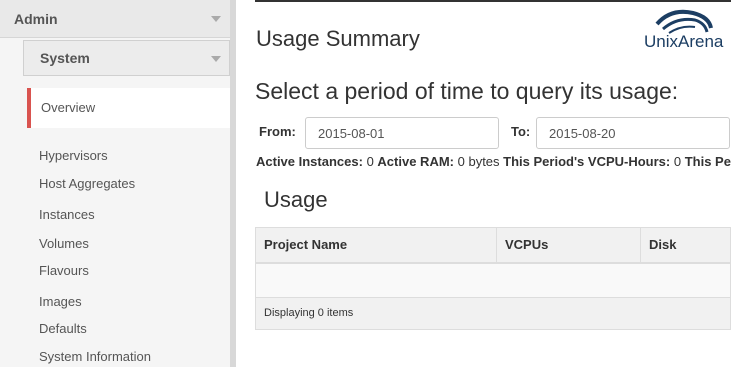  Describe the element at coordinates (370, 161) in the screenshot. I see `active-instances-value: 0` at that location.